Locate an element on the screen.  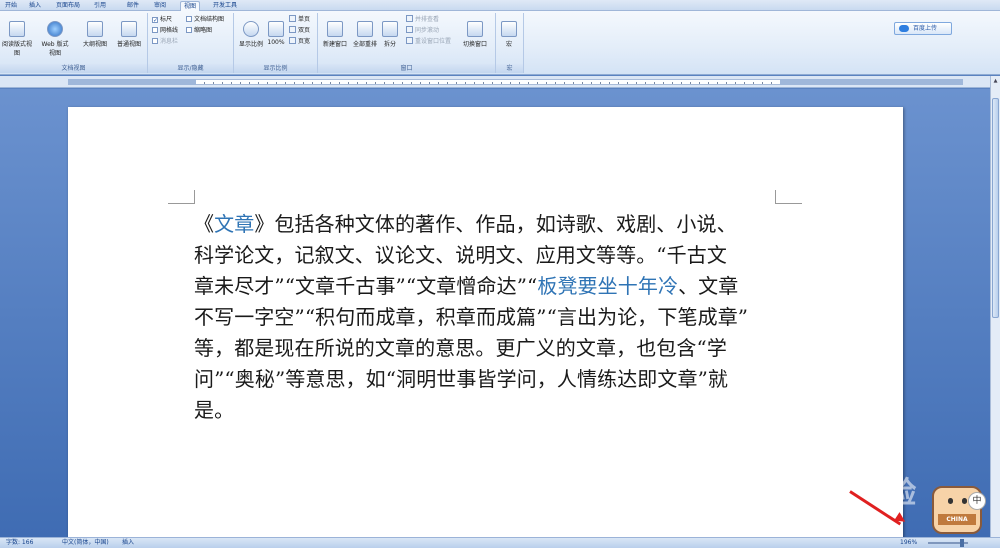
text-run: 问”“奥秘”等意思，如“洞明世事皆学问，人情练达即文章”就 is located at coordinates (461, 379).